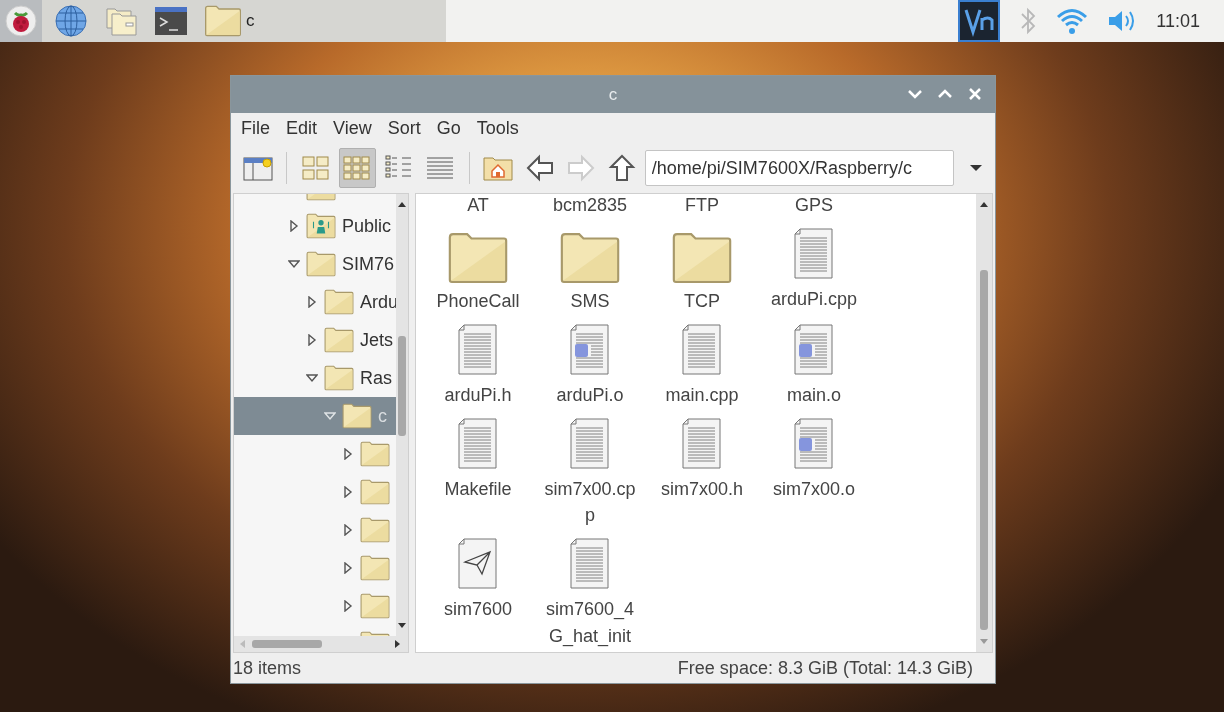  I want to click on raspberry-icon, so click(21, 21).